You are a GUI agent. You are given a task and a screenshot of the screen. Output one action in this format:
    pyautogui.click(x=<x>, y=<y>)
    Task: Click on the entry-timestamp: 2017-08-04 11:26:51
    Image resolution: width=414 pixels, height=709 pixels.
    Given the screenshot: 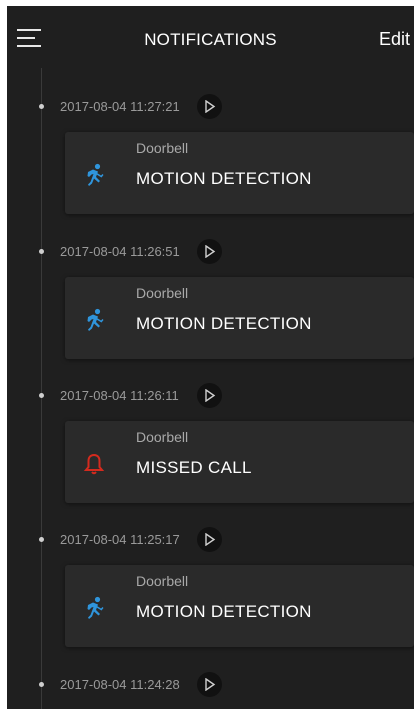 What is the action you would take?
    pyautogui.click(x=120, y=251)
    